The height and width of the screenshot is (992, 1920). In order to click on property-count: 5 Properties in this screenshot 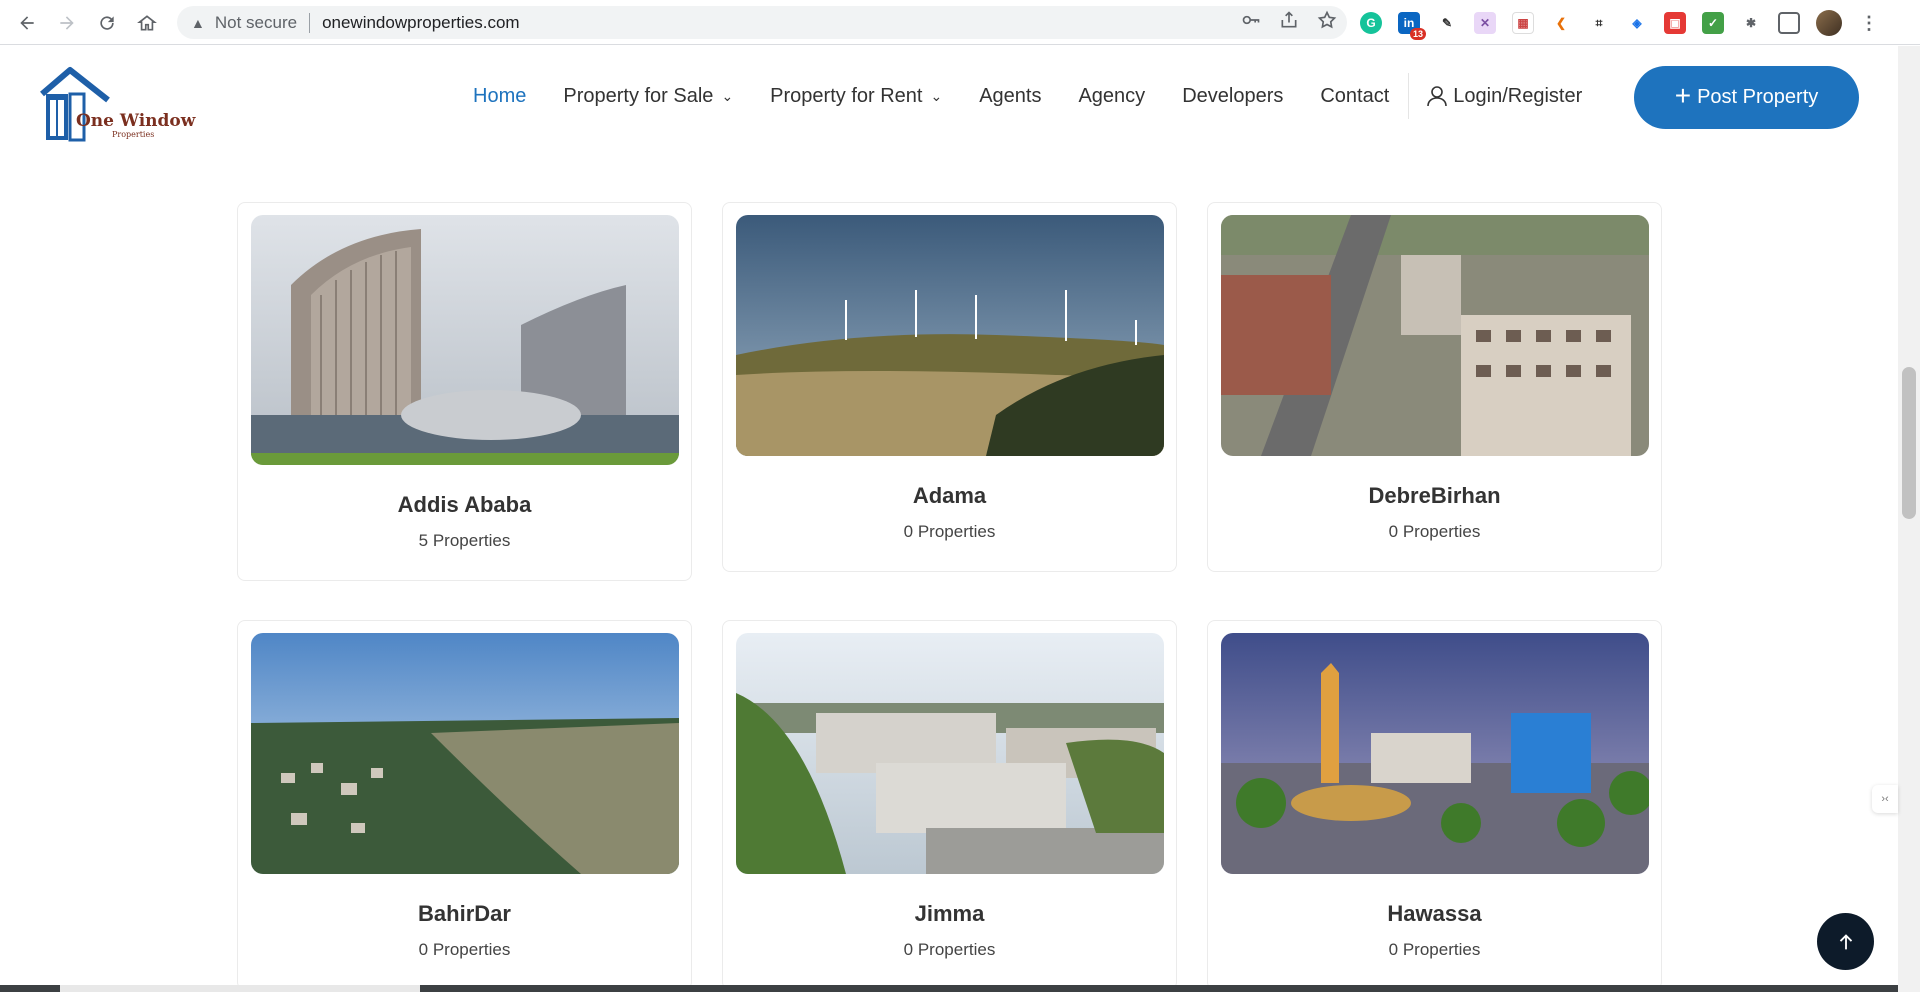, I will do `click(464, 540)`.